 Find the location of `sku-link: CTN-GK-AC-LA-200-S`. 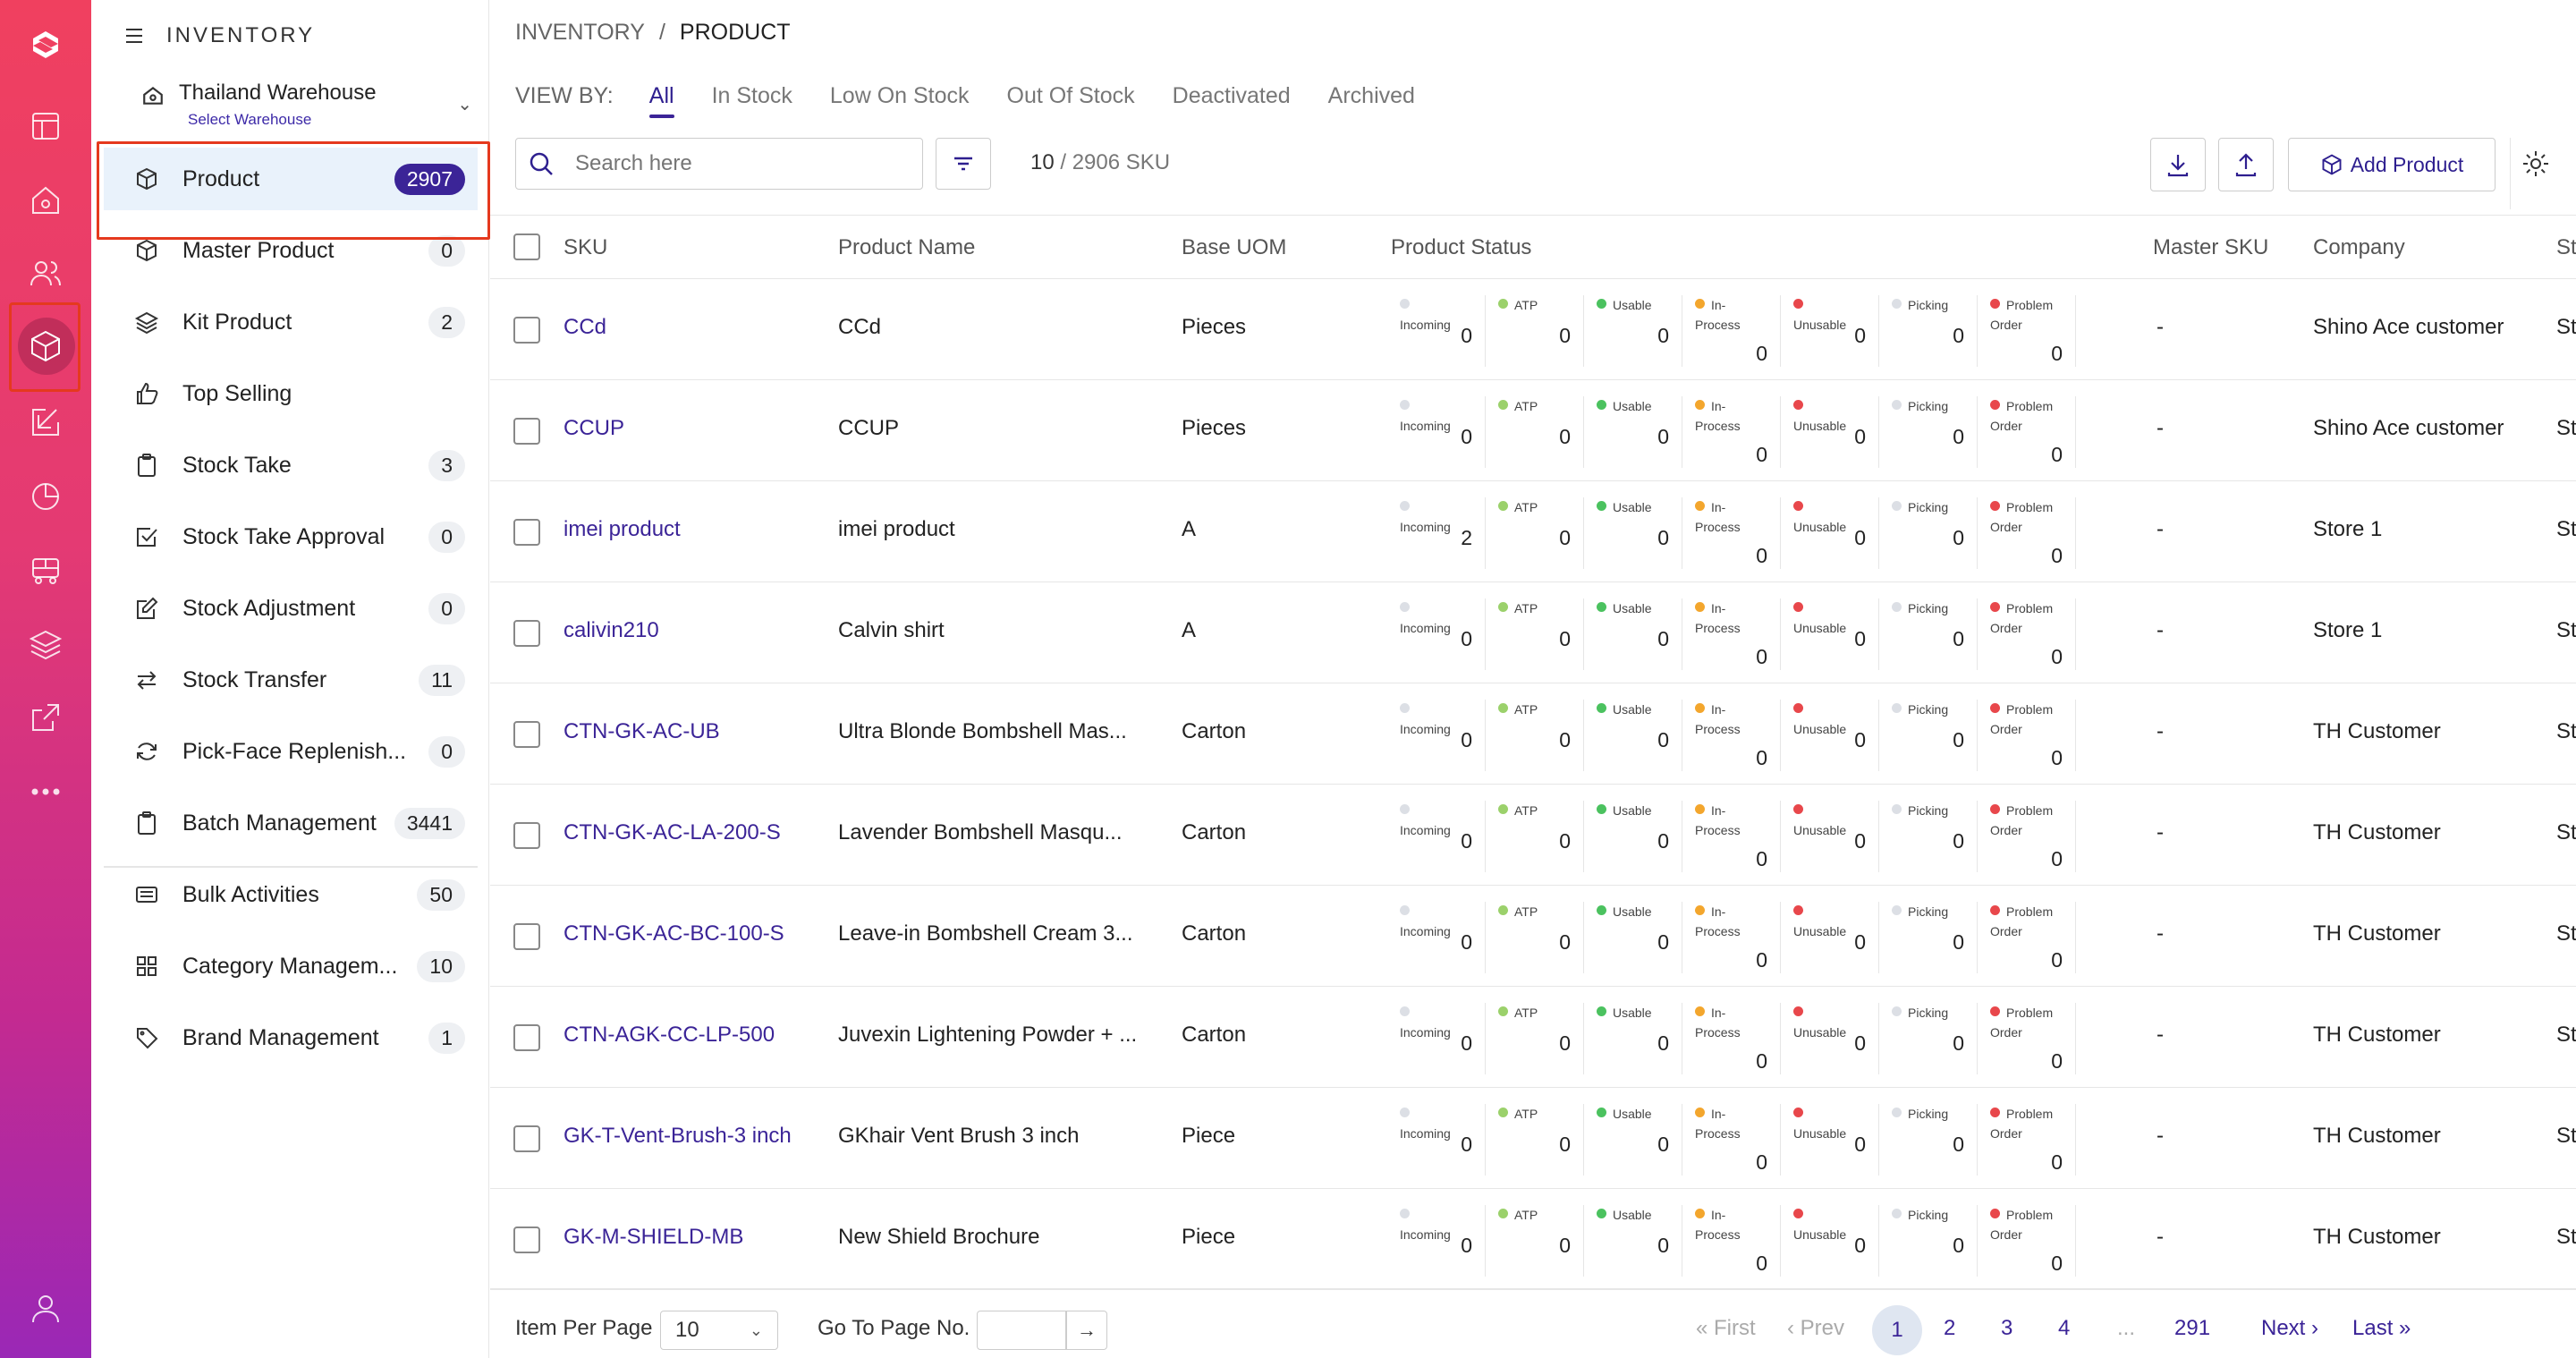

sku-link: CTN-GK-AC-LA-200-S is located at coordinates (693, 833).